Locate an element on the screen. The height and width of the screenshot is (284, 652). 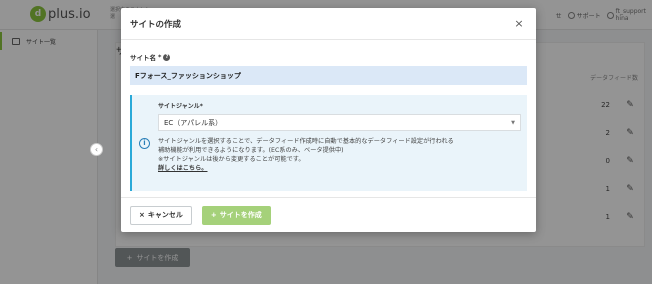
learn-more-link: 詳しくはこちら。 is located at coordinates (183, 168).